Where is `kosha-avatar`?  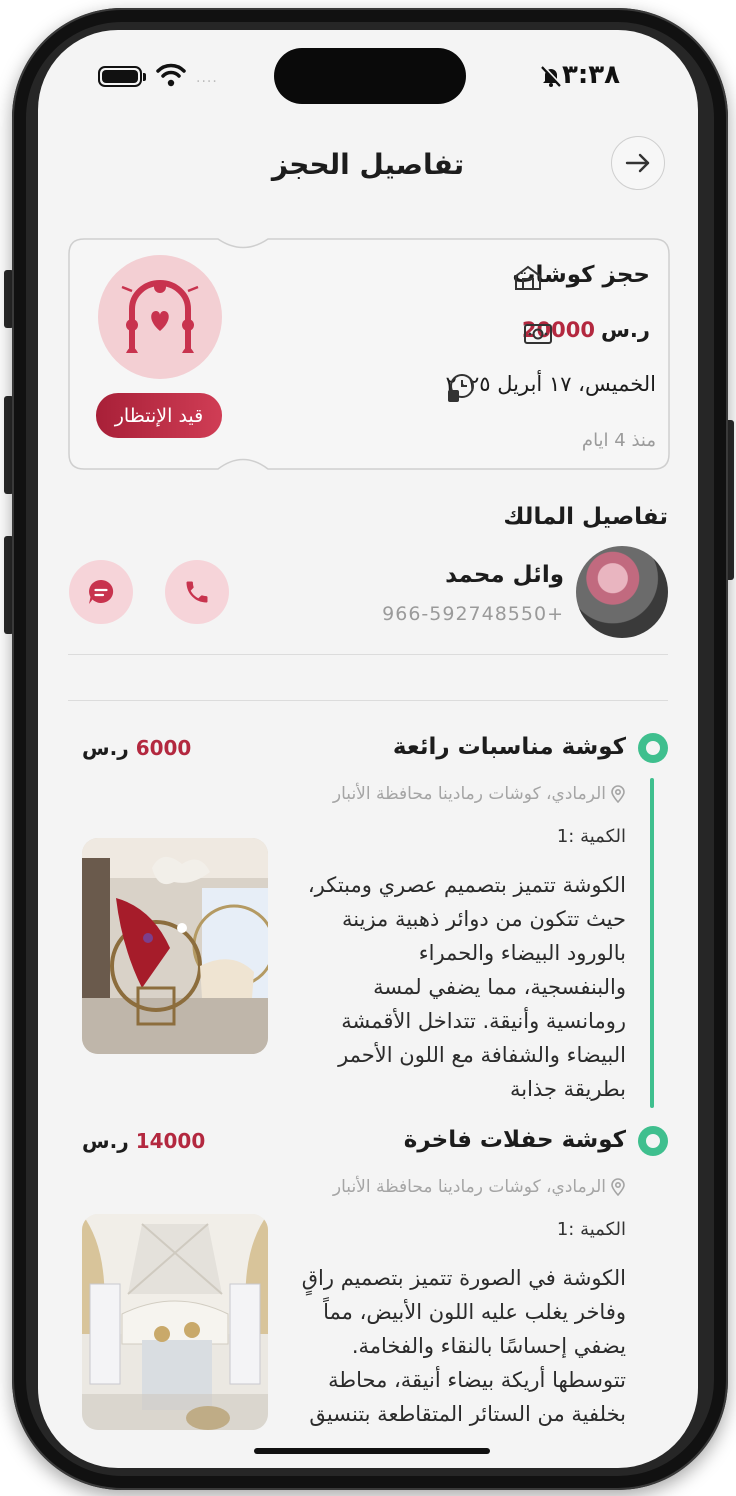
kosha-avatar is located at coordinates (160, 317).